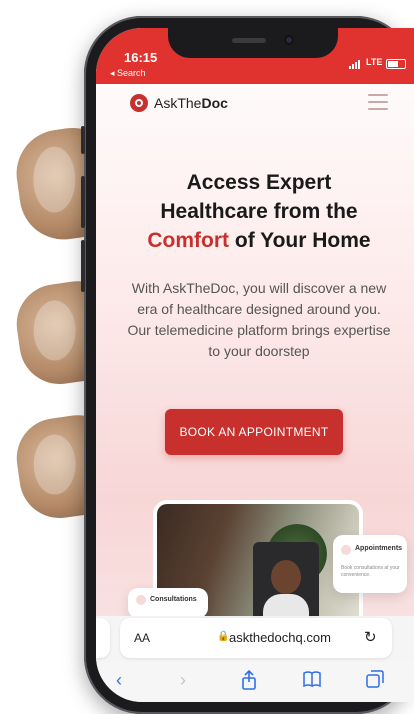  What do you see at coordinates (83, 266) in the screenshot?
I see `volume-down-button` at bounding box center [83, 266].